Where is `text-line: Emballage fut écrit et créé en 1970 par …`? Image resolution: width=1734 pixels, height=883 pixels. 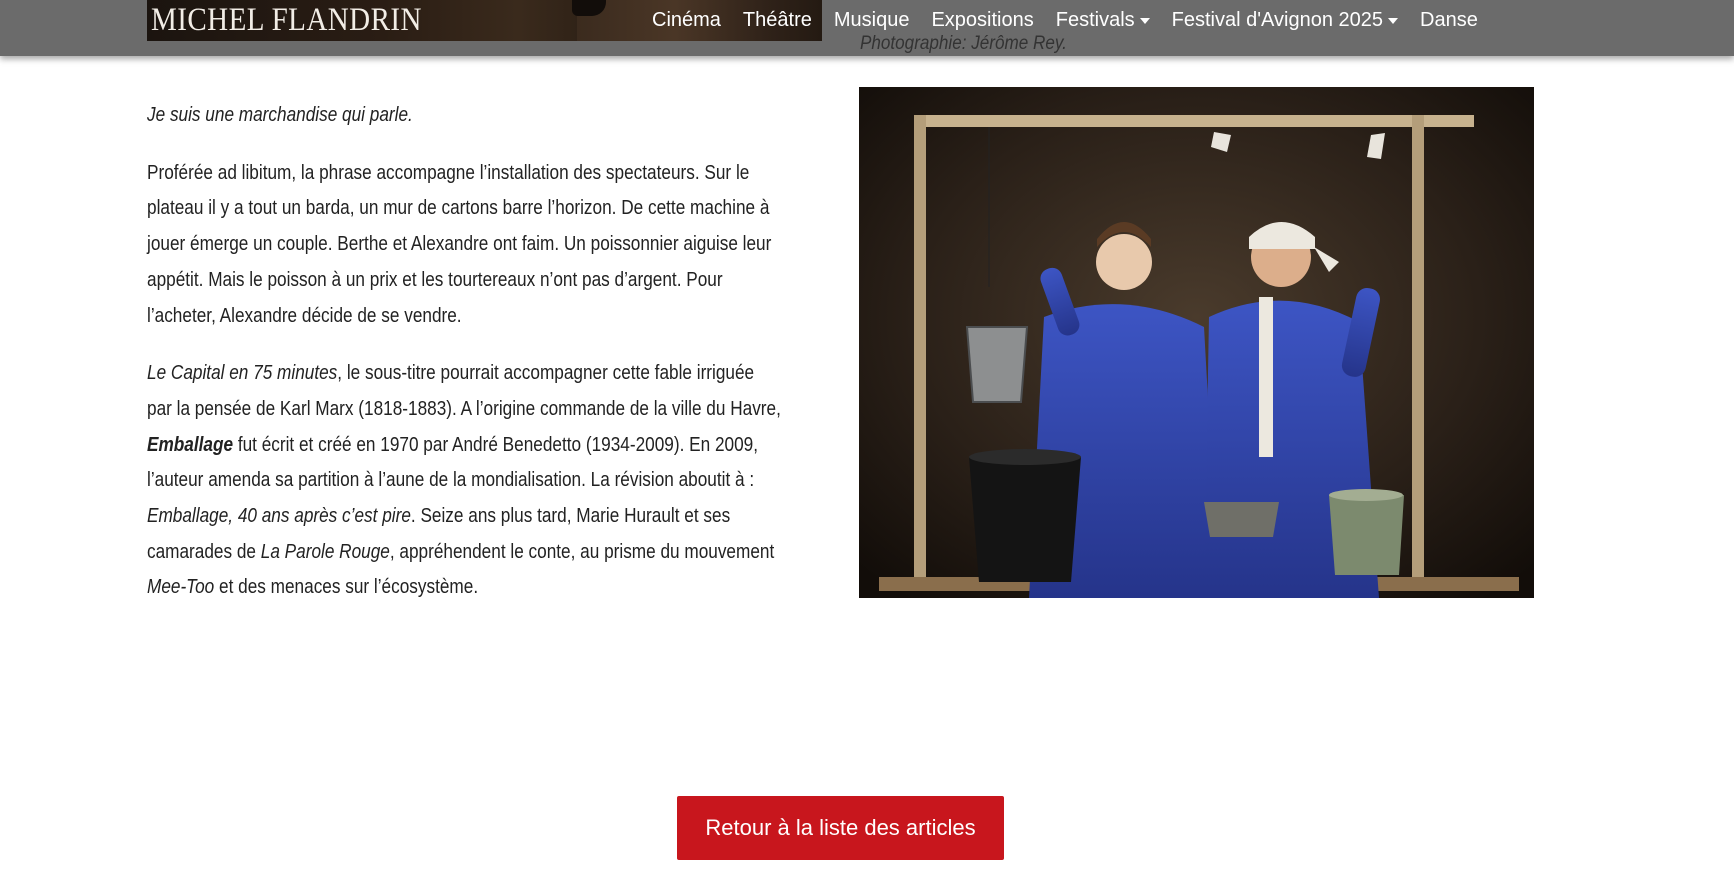
text-line: Emballage fut écrit et créé en 1970 par … is located at coordinates (453, 444).